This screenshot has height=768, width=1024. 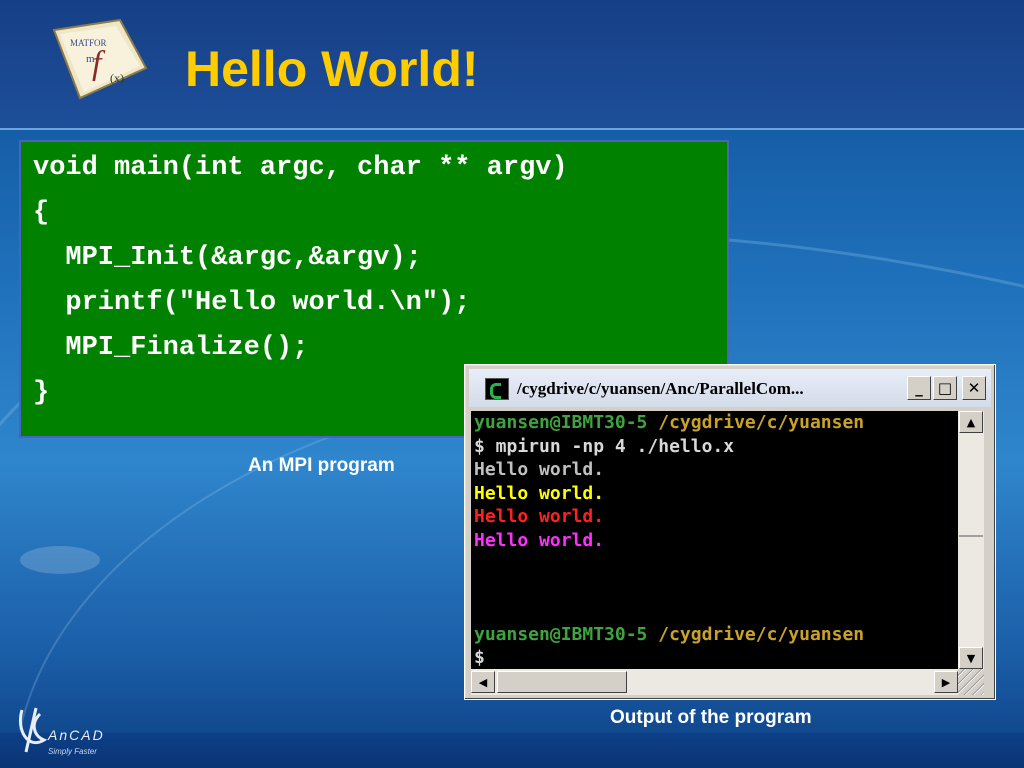 What do you see at coordinates (604, 446) in the screenshot?
I see `terminal-line: $ mpirun -np 4 ./hello.x` at bounding box center [604, 446].